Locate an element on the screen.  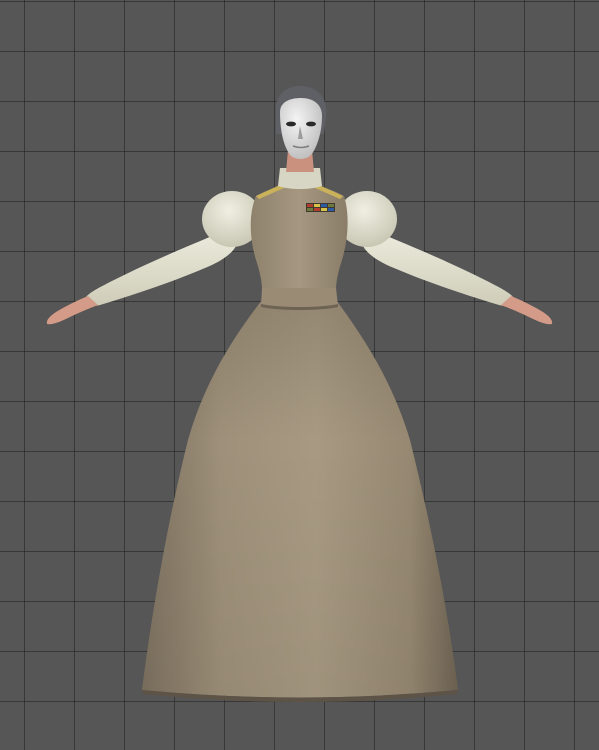
mask-eye-right is located at coordinates (311, 124).